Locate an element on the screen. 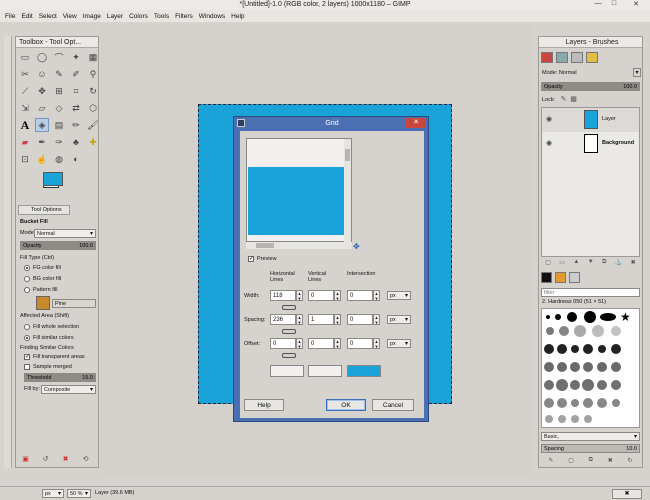 The height and width of the screenshot is (500, 650). anchor-layer-icon: ⚓ is located at coordinates (618, 264).